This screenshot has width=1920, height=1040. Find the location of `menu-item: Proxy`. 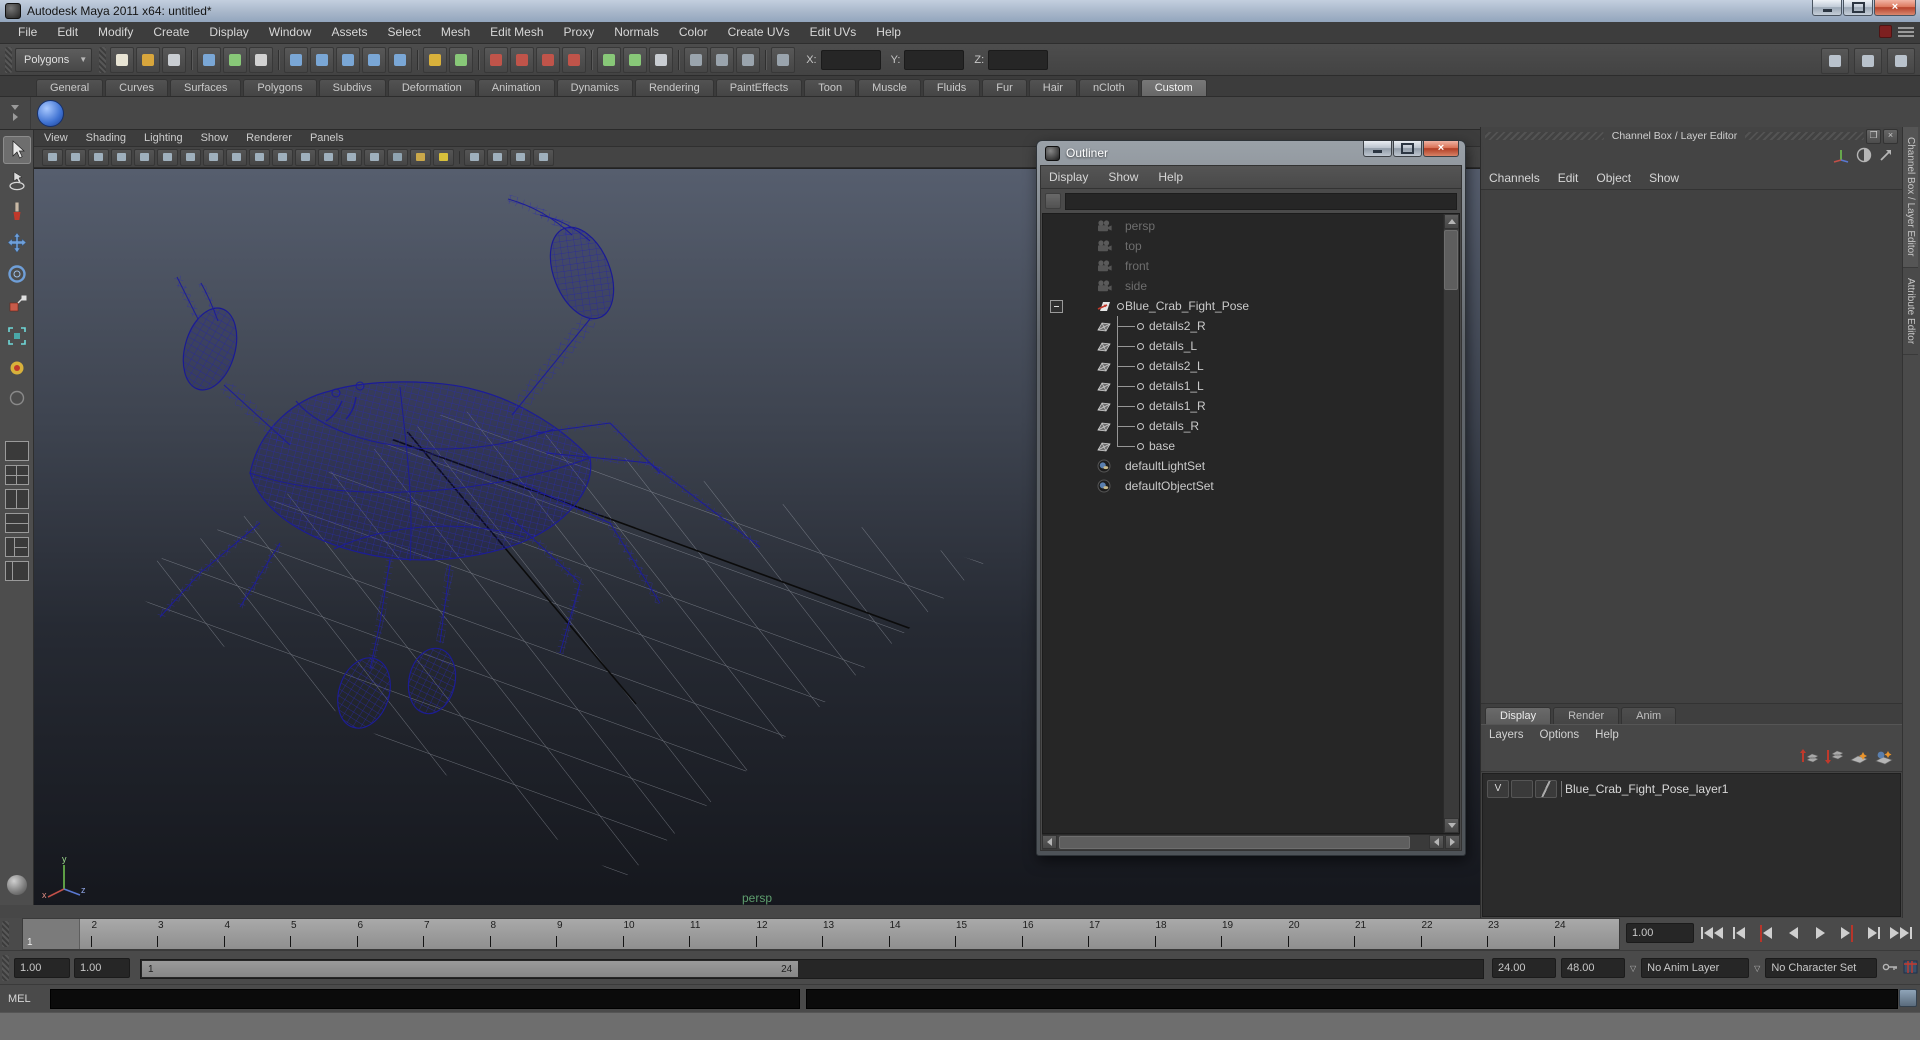

menu-item: Proxy is located at coordinates (579, 32).